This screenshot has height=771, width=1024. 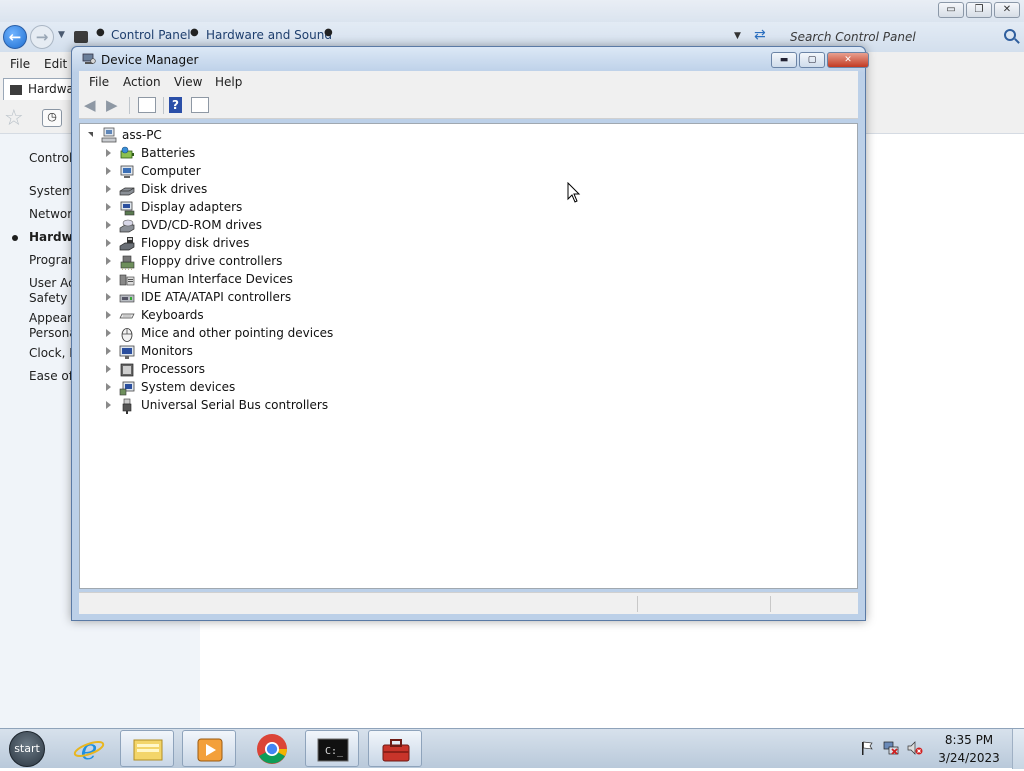 I want to click on tree-item-label: Keyboards, so click(x=172, y=315).